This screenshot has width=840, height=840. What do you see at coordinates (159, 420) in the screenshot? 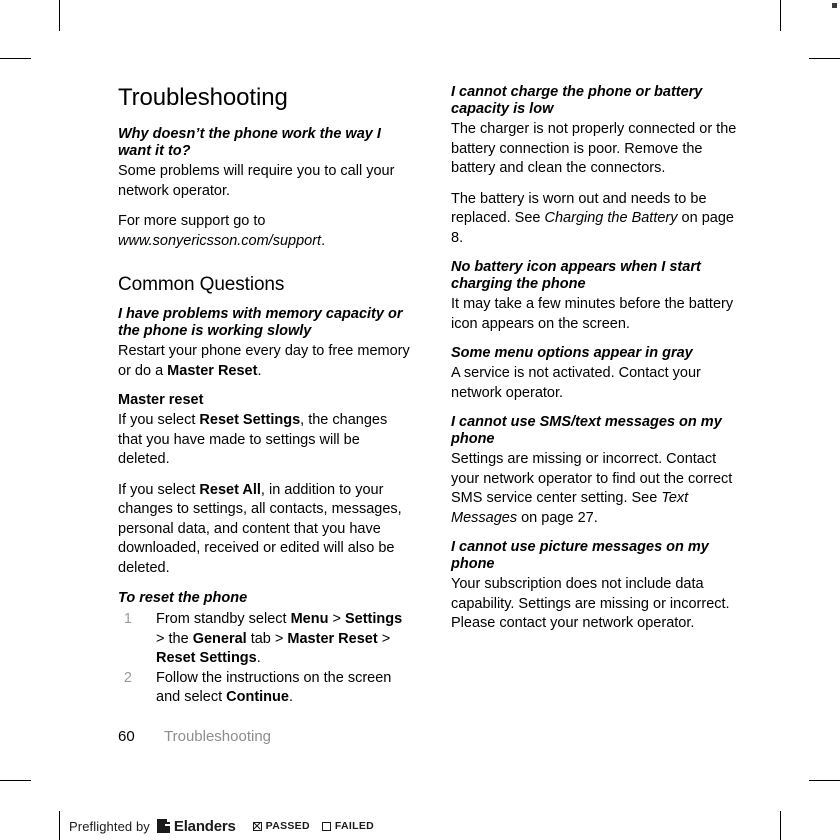
I see `mr-p1-pre: If you select` at bounding box center [159, 420].